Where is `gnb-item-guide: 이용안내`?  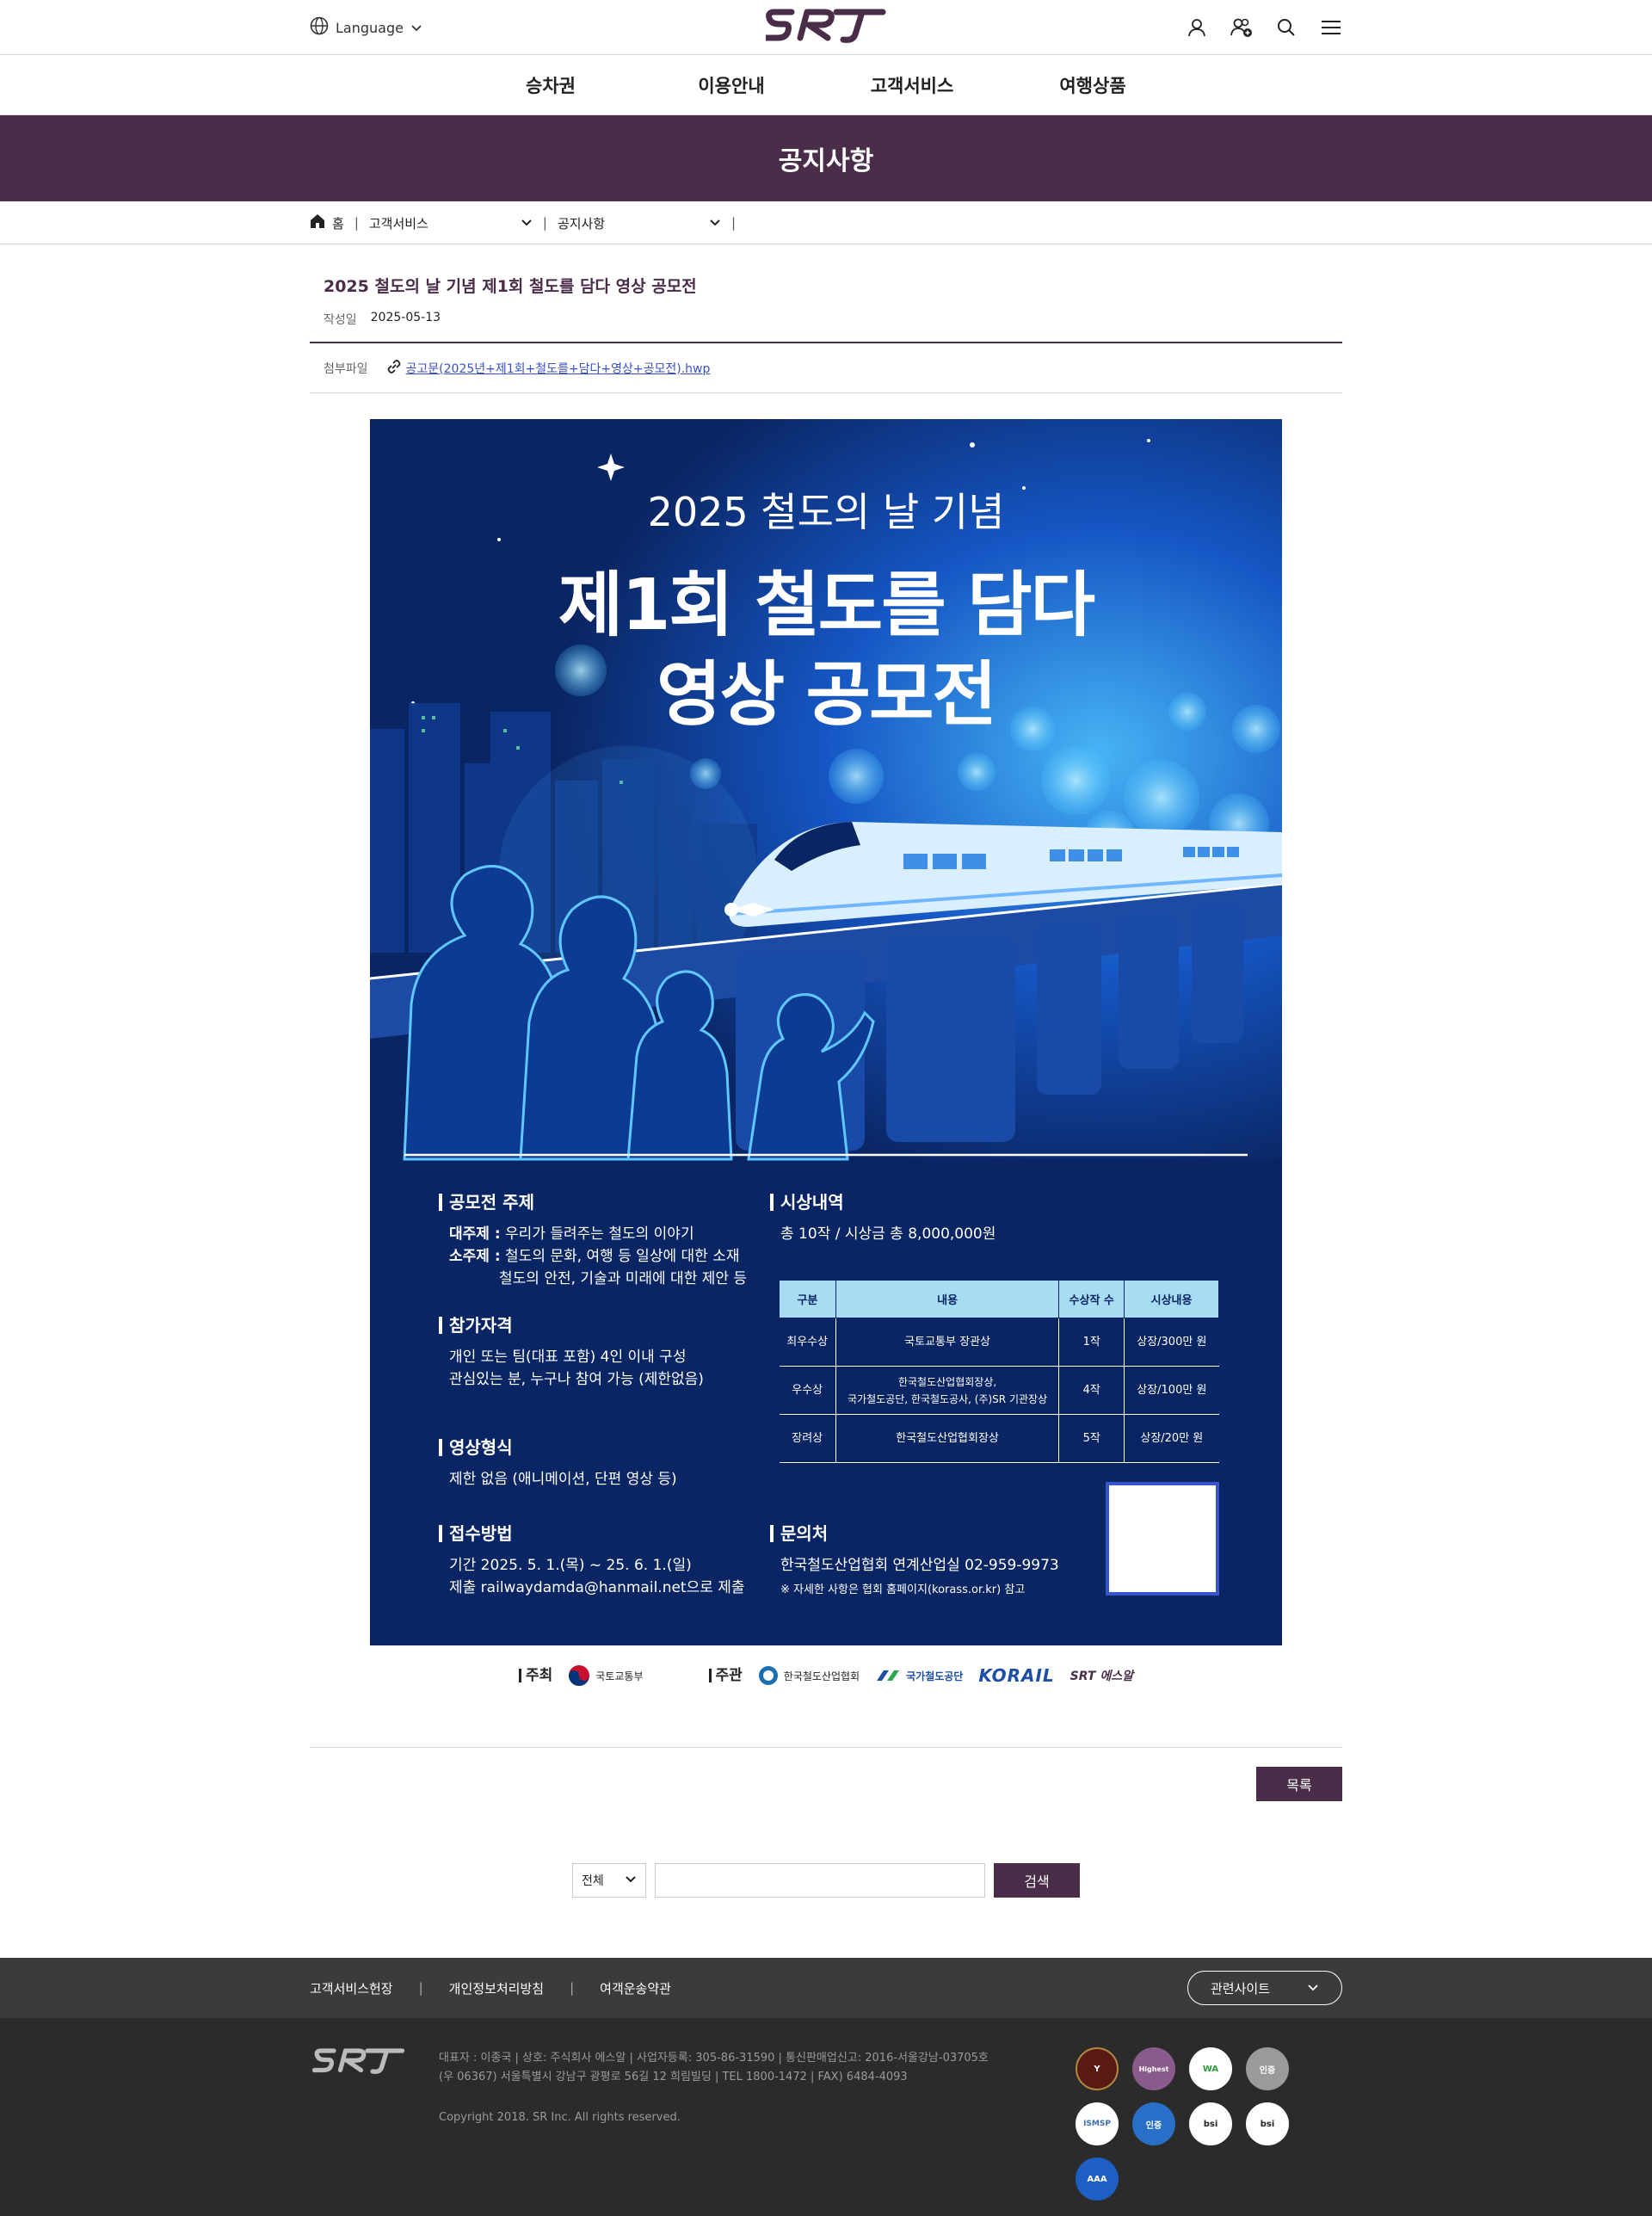 gnb-item-guide: 이용안내 is located at coordinates (731, 85).